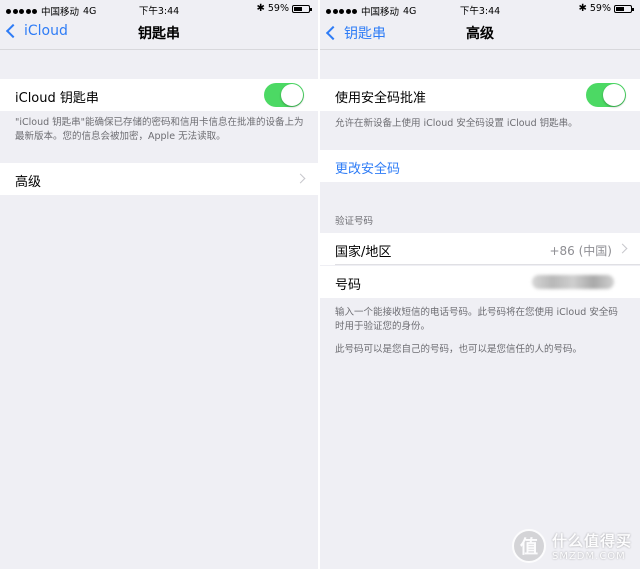 The height and width of the screenshot is (569, 640). Describe the element at coordinates (28, 182) in the screenshot. I see `advanced-label: 高级` at that location.